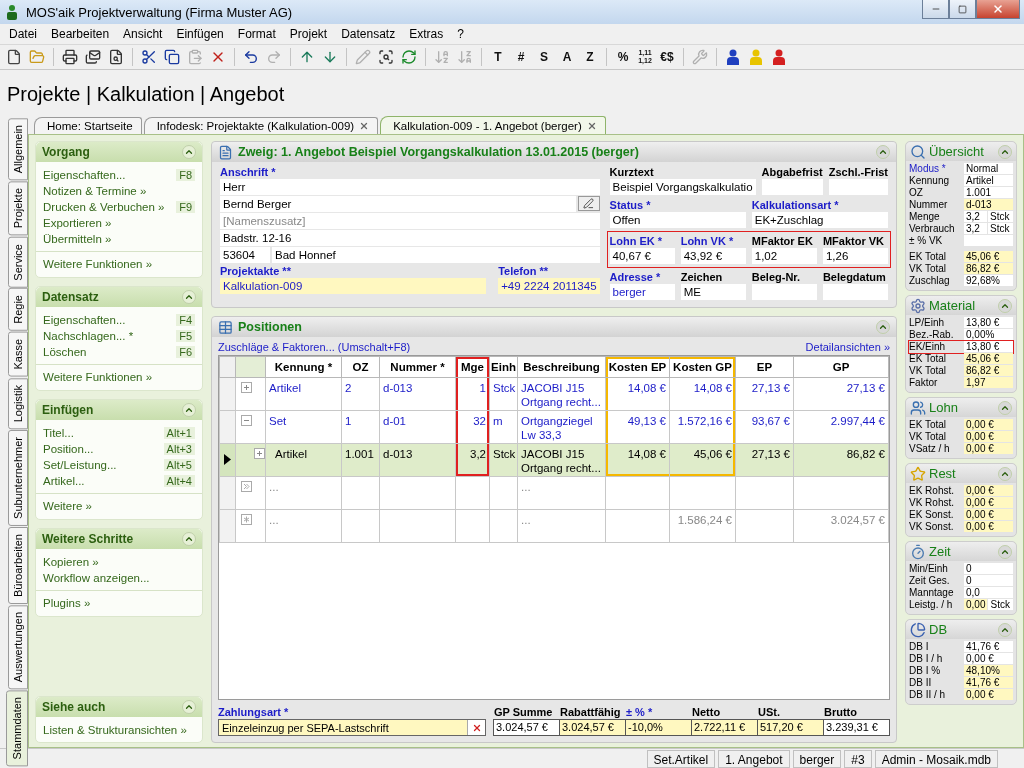 The width and height of the screenshot is (1024, 768). I want to click on side-tab: Kasse, so click(18, 354).